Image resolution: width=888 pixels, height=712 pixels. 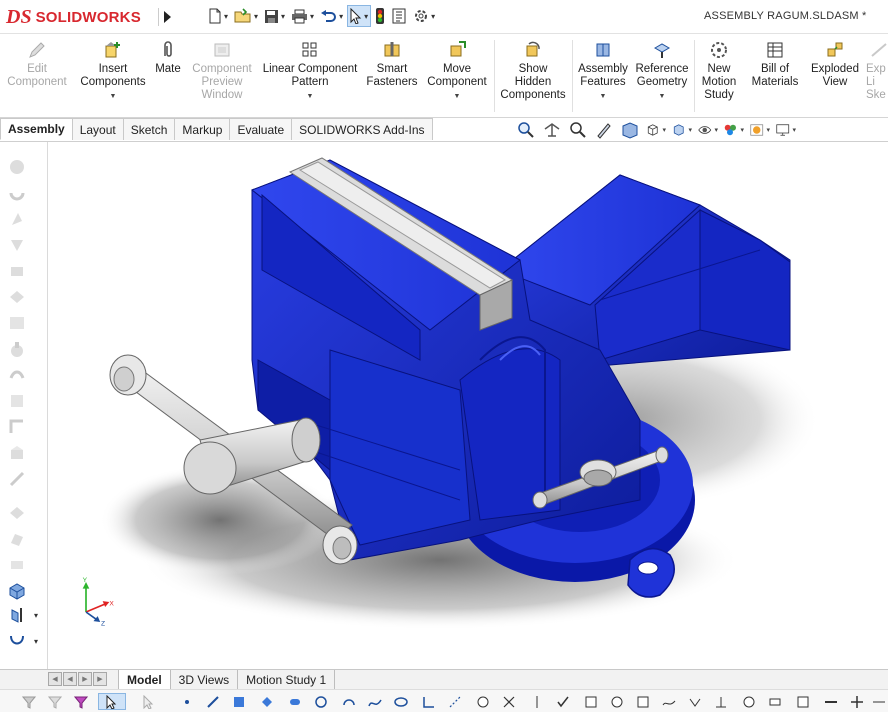 I want to click on trim-tool-icon, so click(x=508, y=701).